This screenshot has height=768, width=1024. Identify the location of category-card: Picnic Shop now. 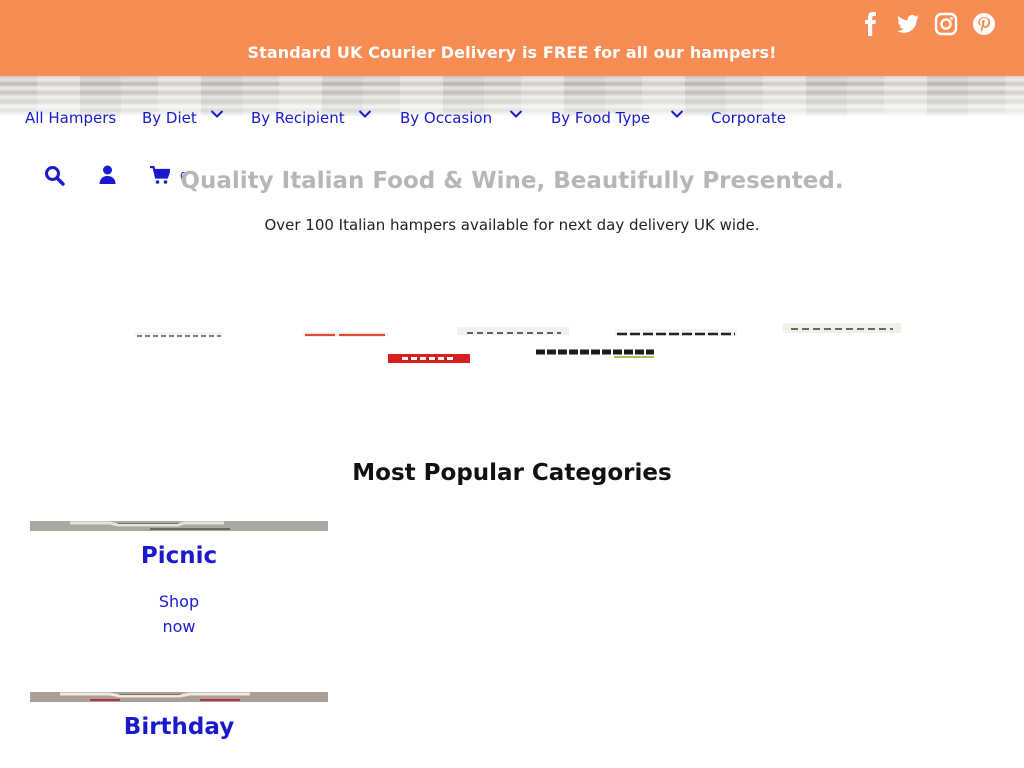
(179, 580).